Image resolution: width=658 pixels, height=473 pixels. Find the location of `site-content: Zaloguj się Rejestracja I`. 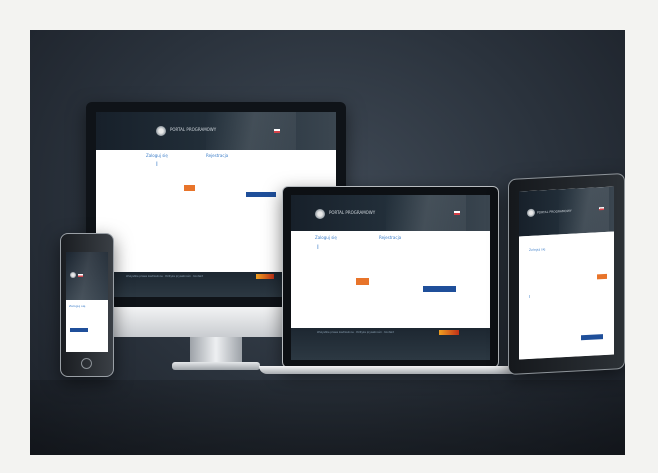

site-content: Zaloguj się Rejestracja I is located at coordinates (390, 279).